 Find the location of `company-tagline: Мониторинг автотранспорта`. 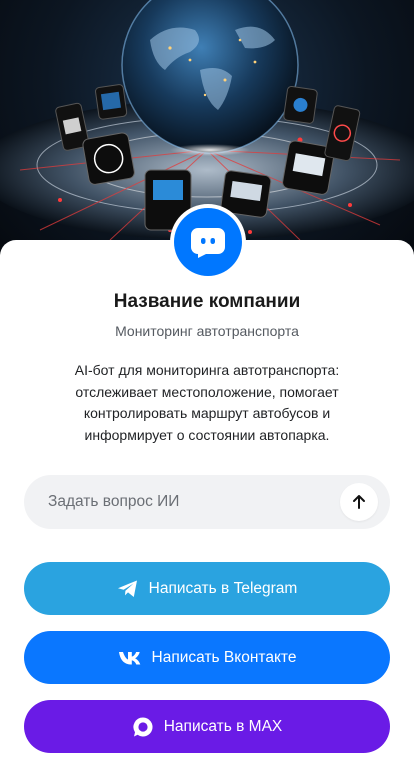

company-tagline: Мониторинг автотранспорта is located at coordinates (207, 331).